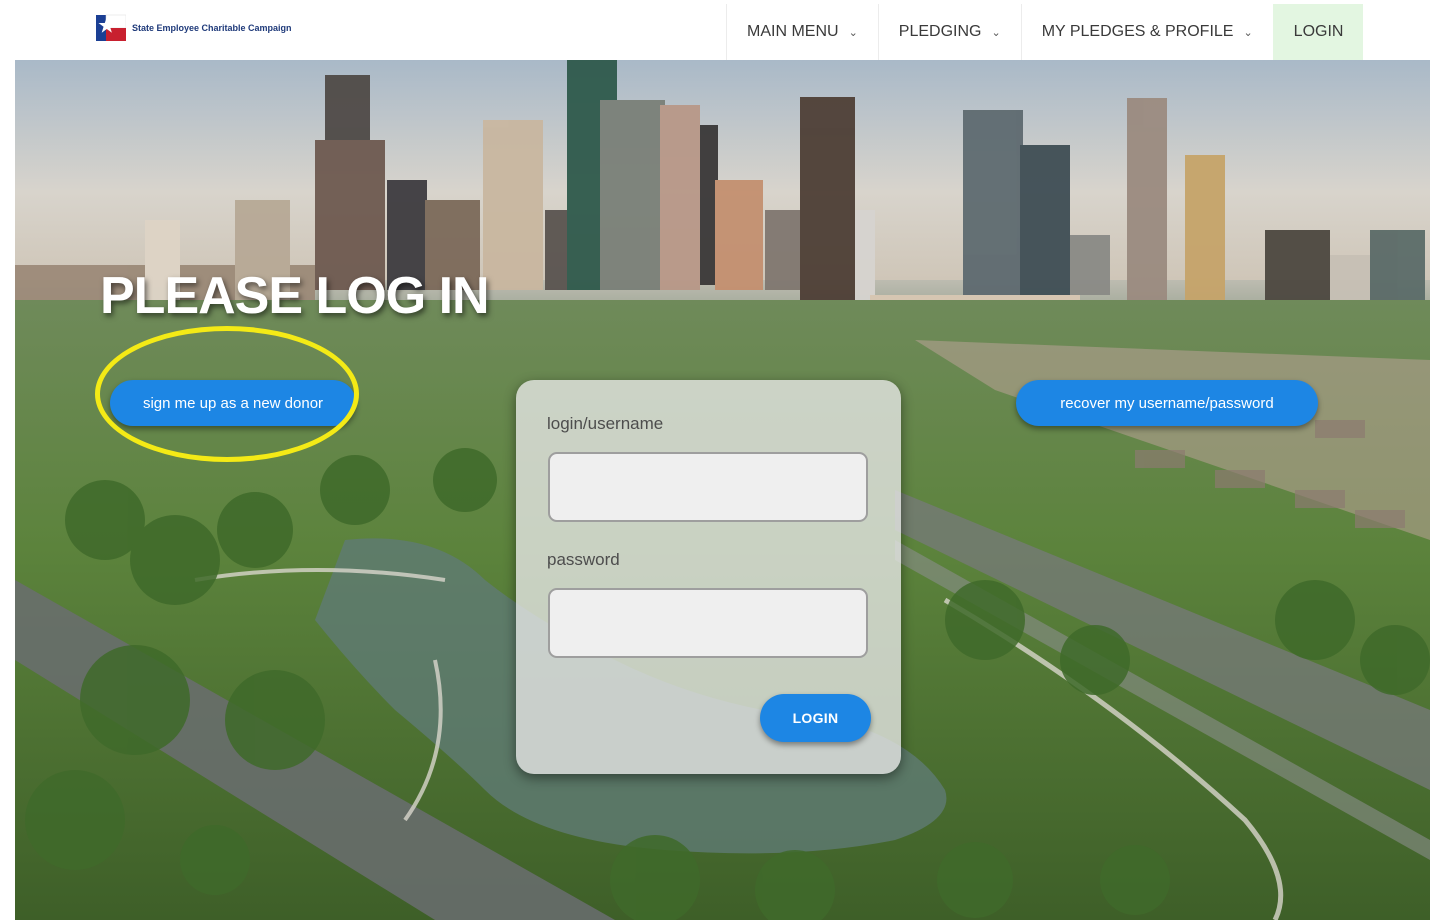 The image size is (1442, 920). Describe the element at coordinates (1137, 31) in the screenshot. I see `nav-my-pledges-profile-label: MY PLEDGES & PROFILE` at that location.